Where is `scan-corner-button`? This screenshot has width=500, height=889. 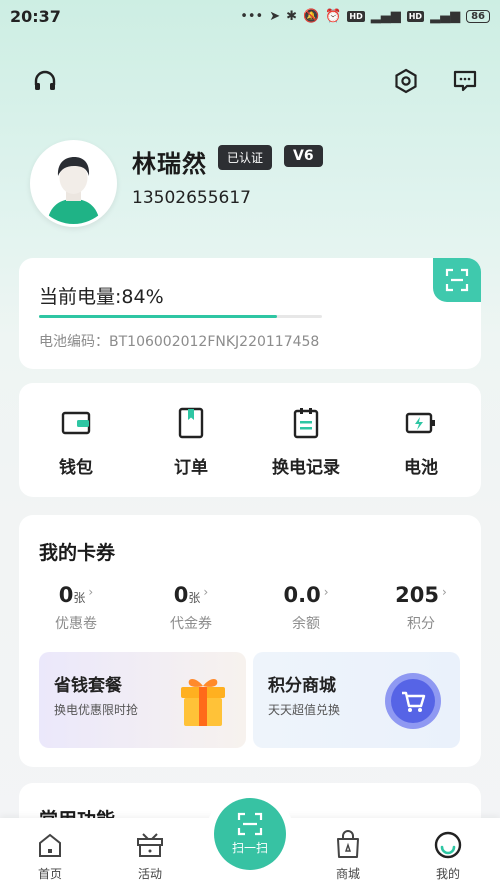 scan-corner-button is located at coordinates (457, 280).